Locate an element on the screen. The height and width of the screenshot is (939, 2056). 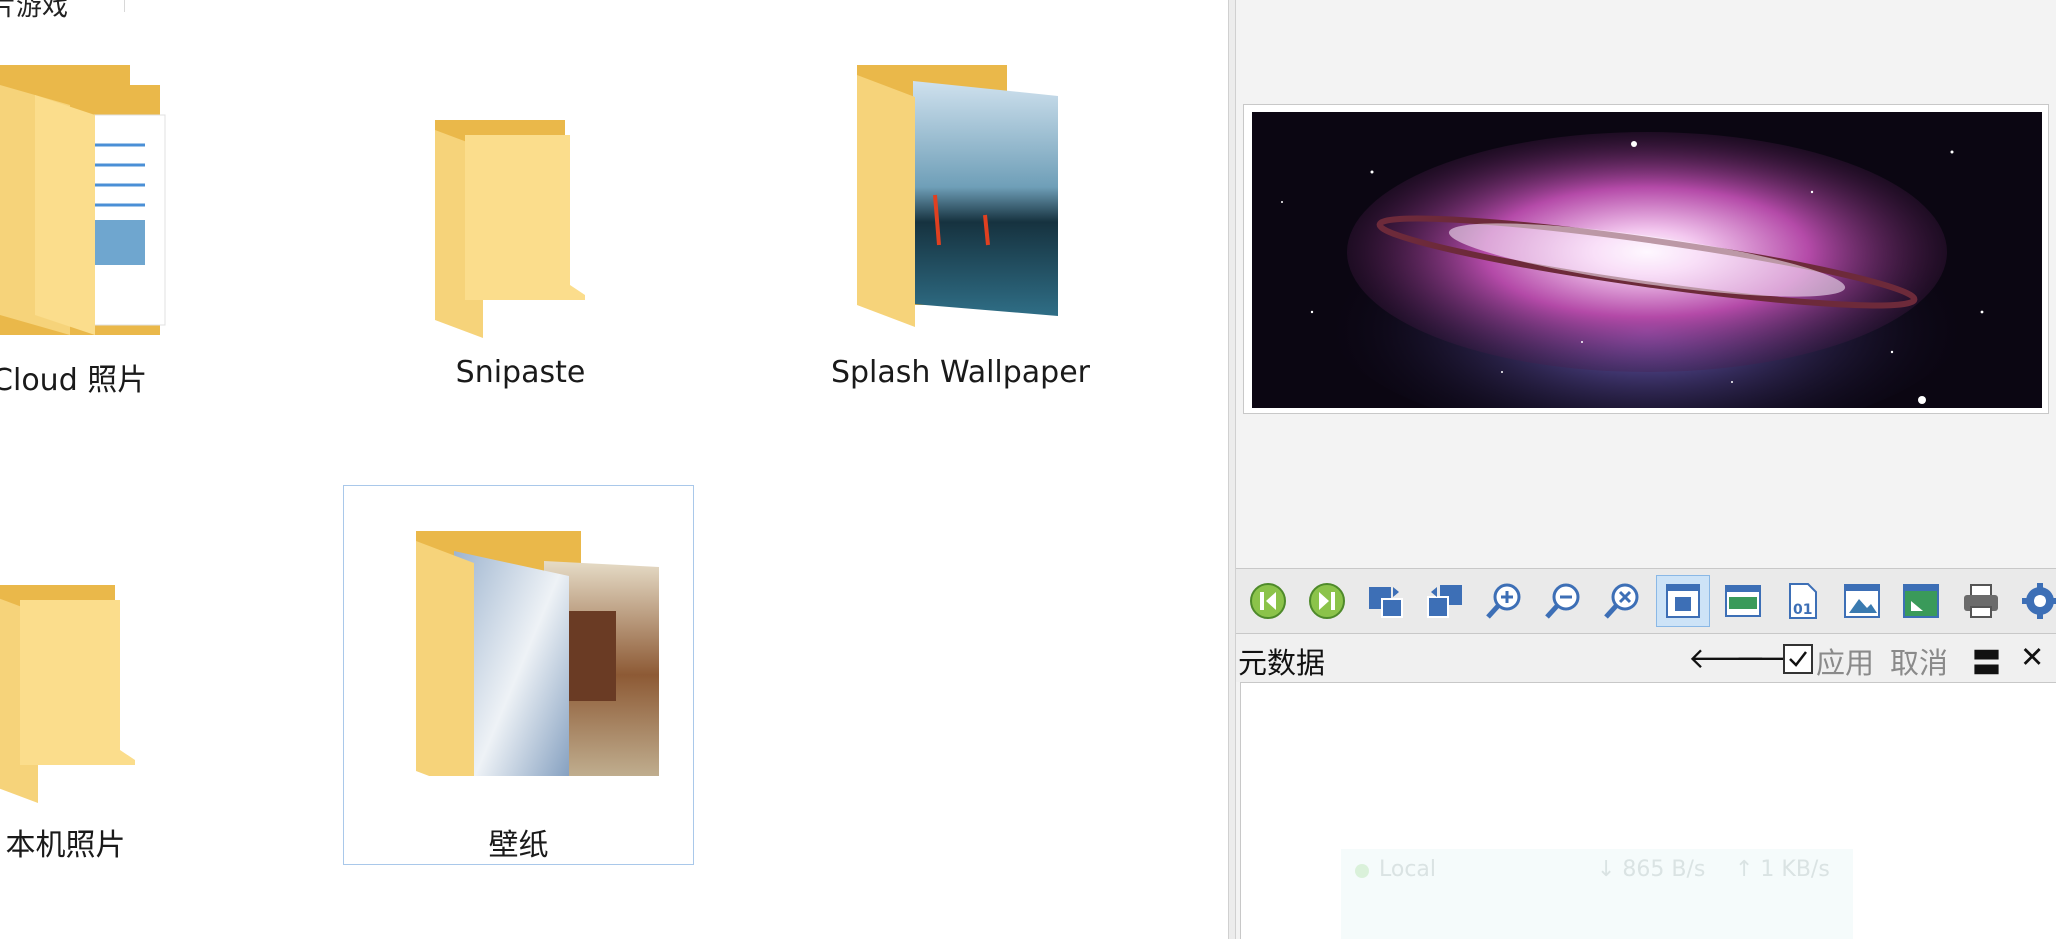
folder-with-documents-icon is located at coordinates (83, 200).